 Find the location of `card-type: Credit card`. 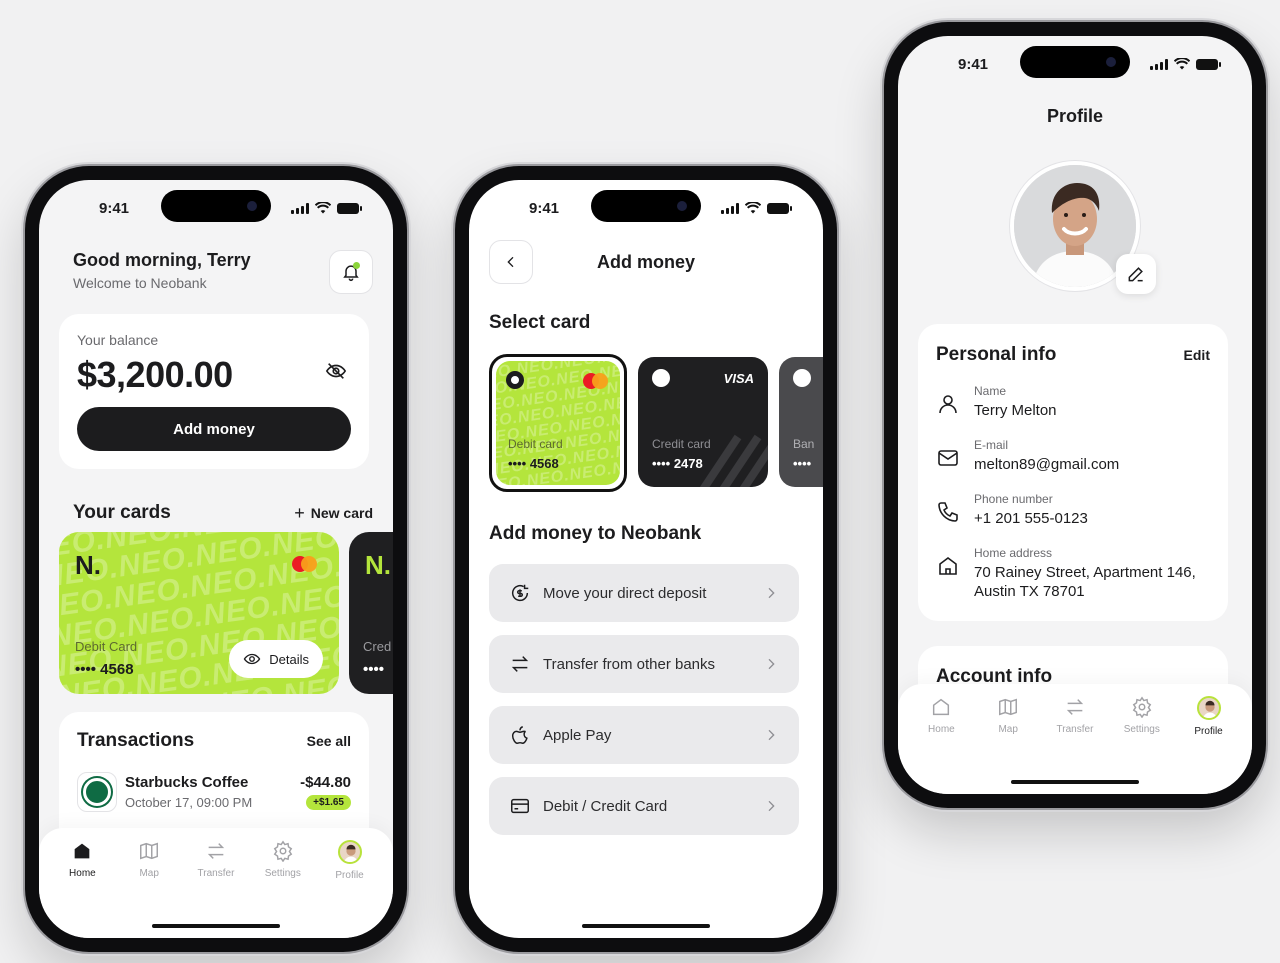

card-type: Credit card is located at coordinates (681, 444).